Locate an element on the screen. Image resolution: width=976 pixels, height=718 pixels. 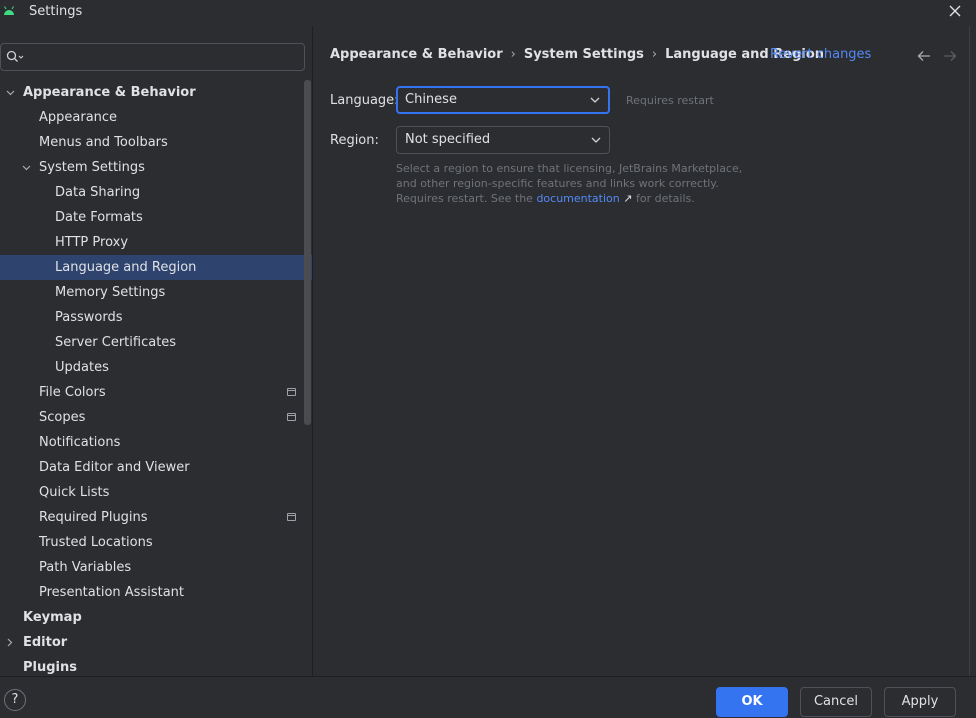
android-icon is located at coordinates (9, 10).